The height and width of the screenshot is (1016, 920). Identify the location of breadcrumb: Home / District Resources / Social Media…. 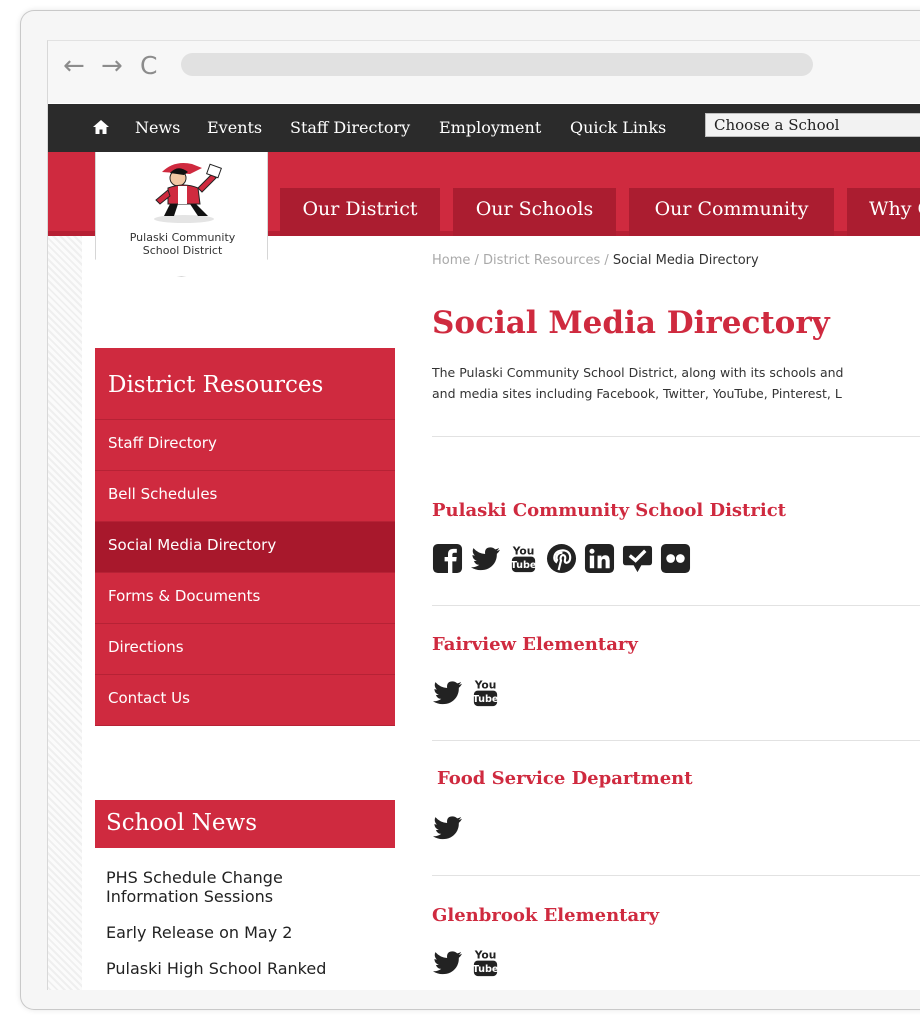
(595, 260).